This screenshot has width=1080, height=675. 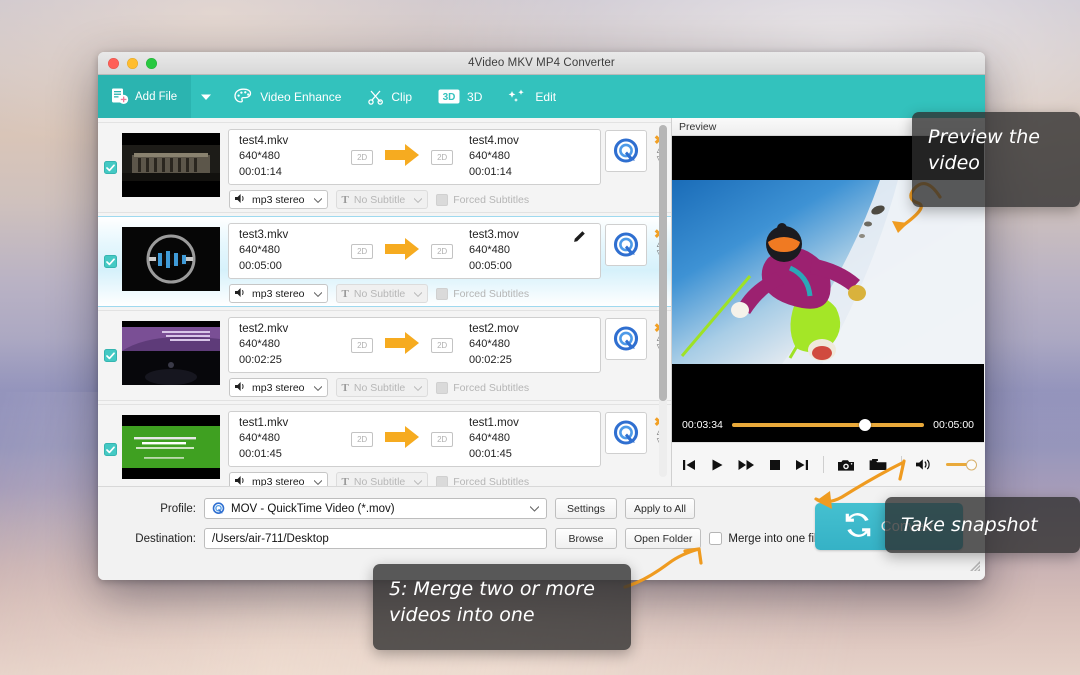 What do you see at coordinates (489, 344) in the screenshot?
I see `target-resolution: 640*480` at bounding box center [489, 344].